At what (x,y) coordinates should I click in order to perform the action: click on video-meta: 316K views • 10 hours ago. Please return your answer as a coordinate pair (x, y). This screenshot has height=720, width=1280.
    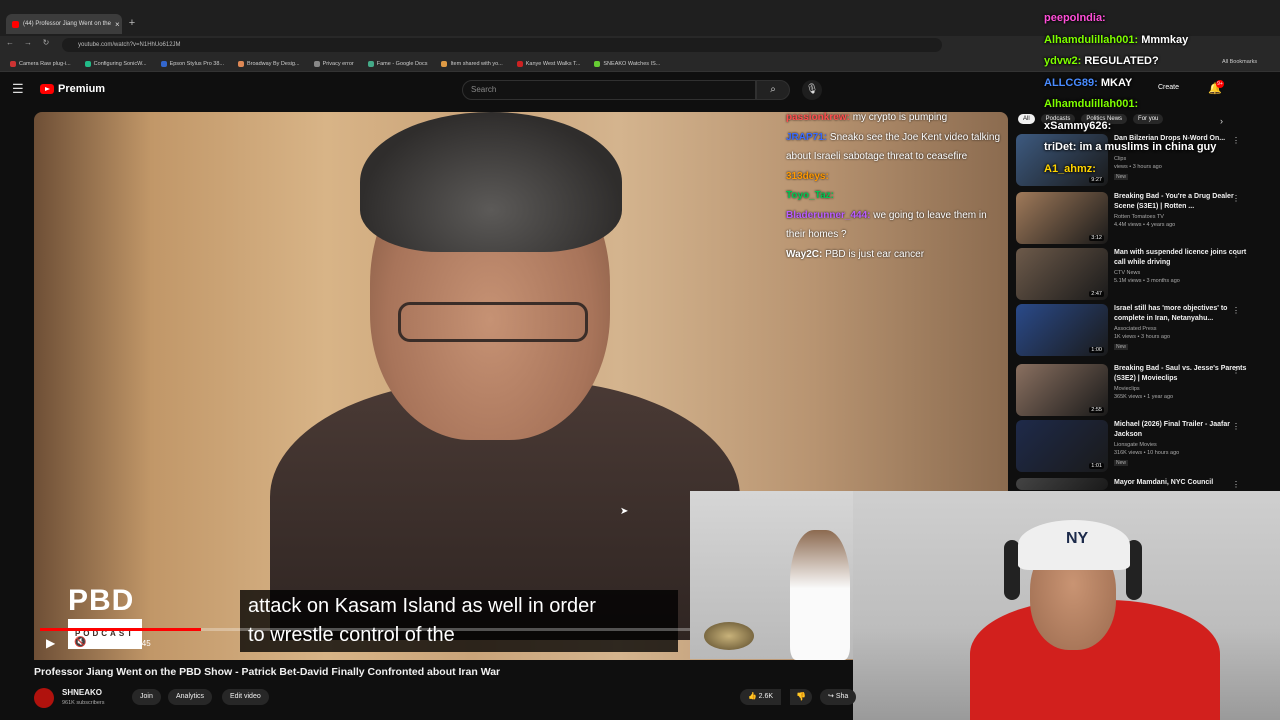
    Looking at the image, I should click on (1147, 453).